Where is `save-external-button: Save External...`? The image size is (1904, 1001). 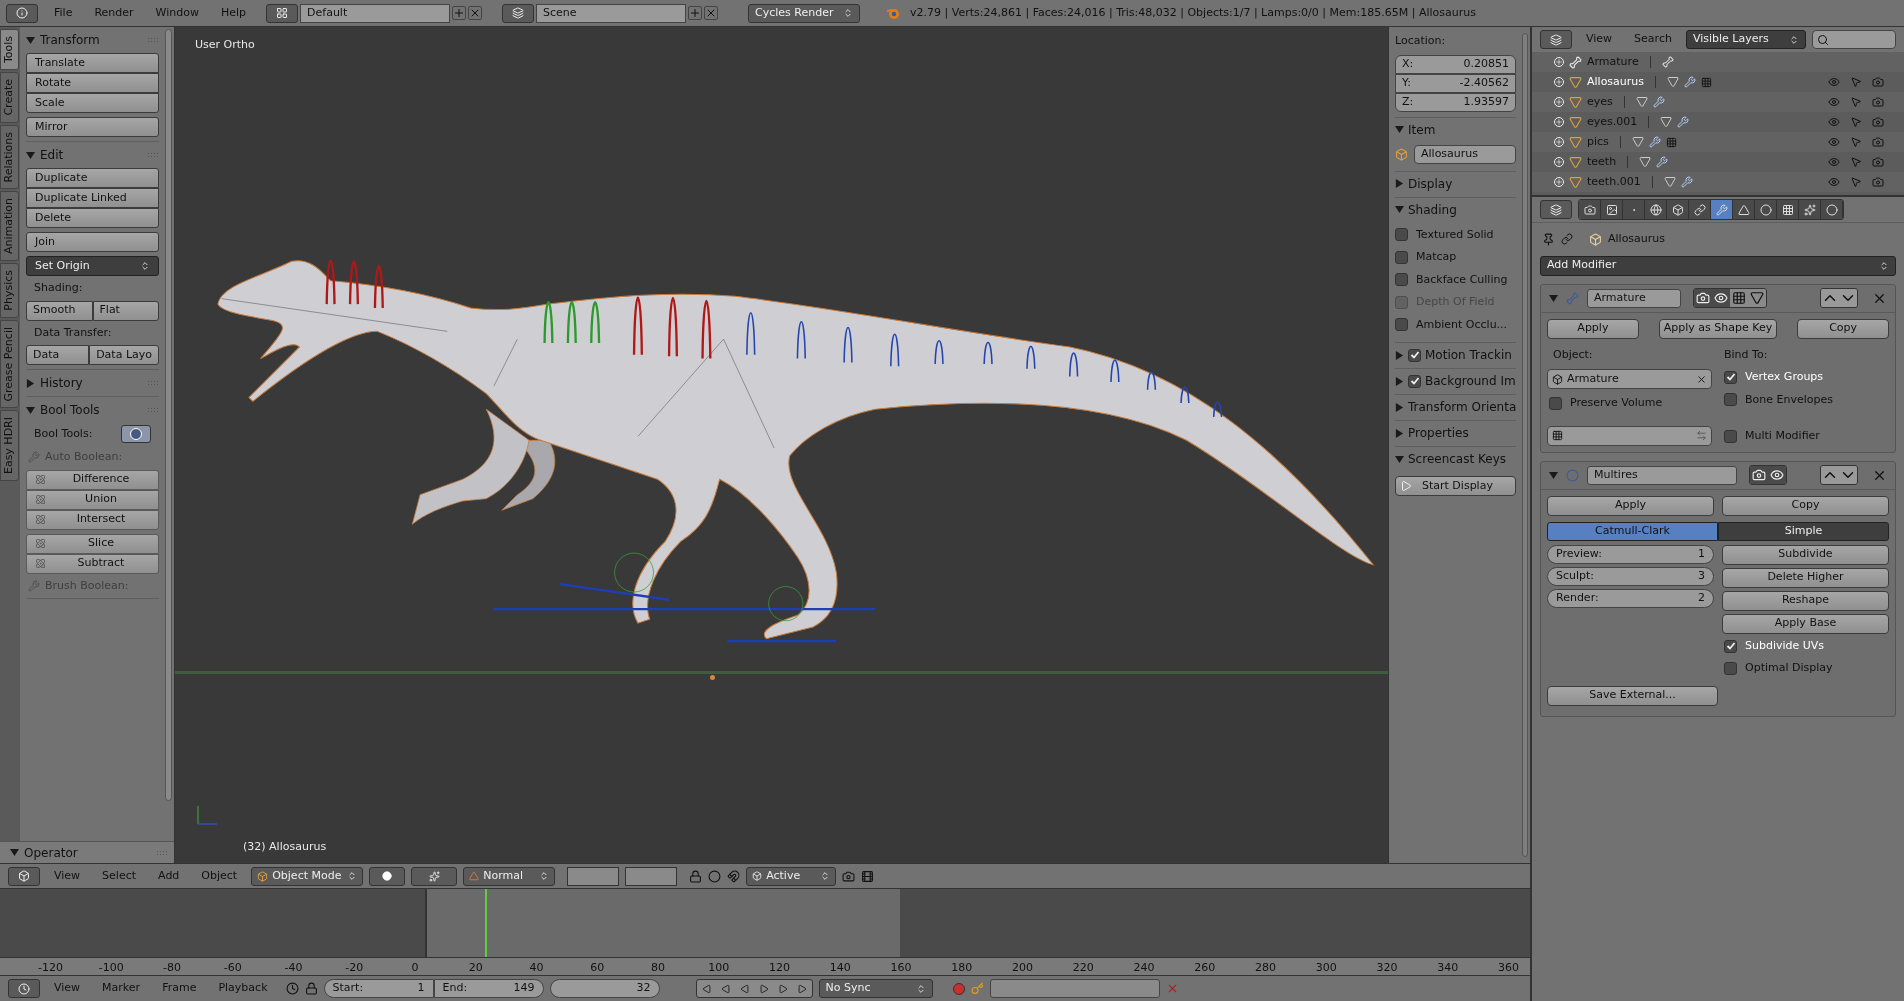
save-external-button: Save External... is located at coordinates (1632, 695).